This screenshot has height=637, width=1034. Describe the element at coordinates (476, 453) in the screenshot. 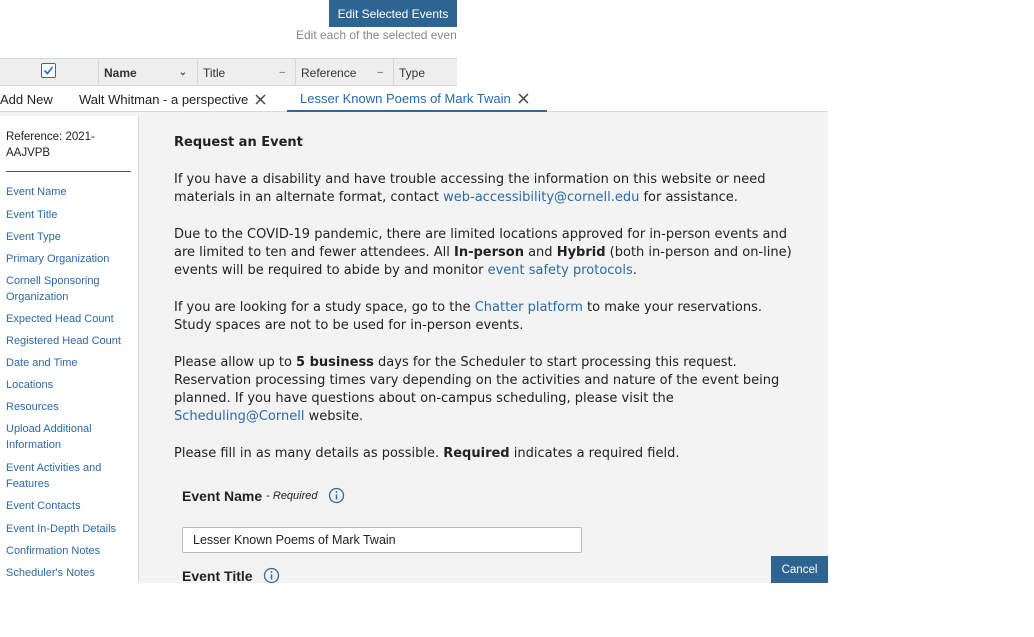

I see `text-bold: Required` at that location.